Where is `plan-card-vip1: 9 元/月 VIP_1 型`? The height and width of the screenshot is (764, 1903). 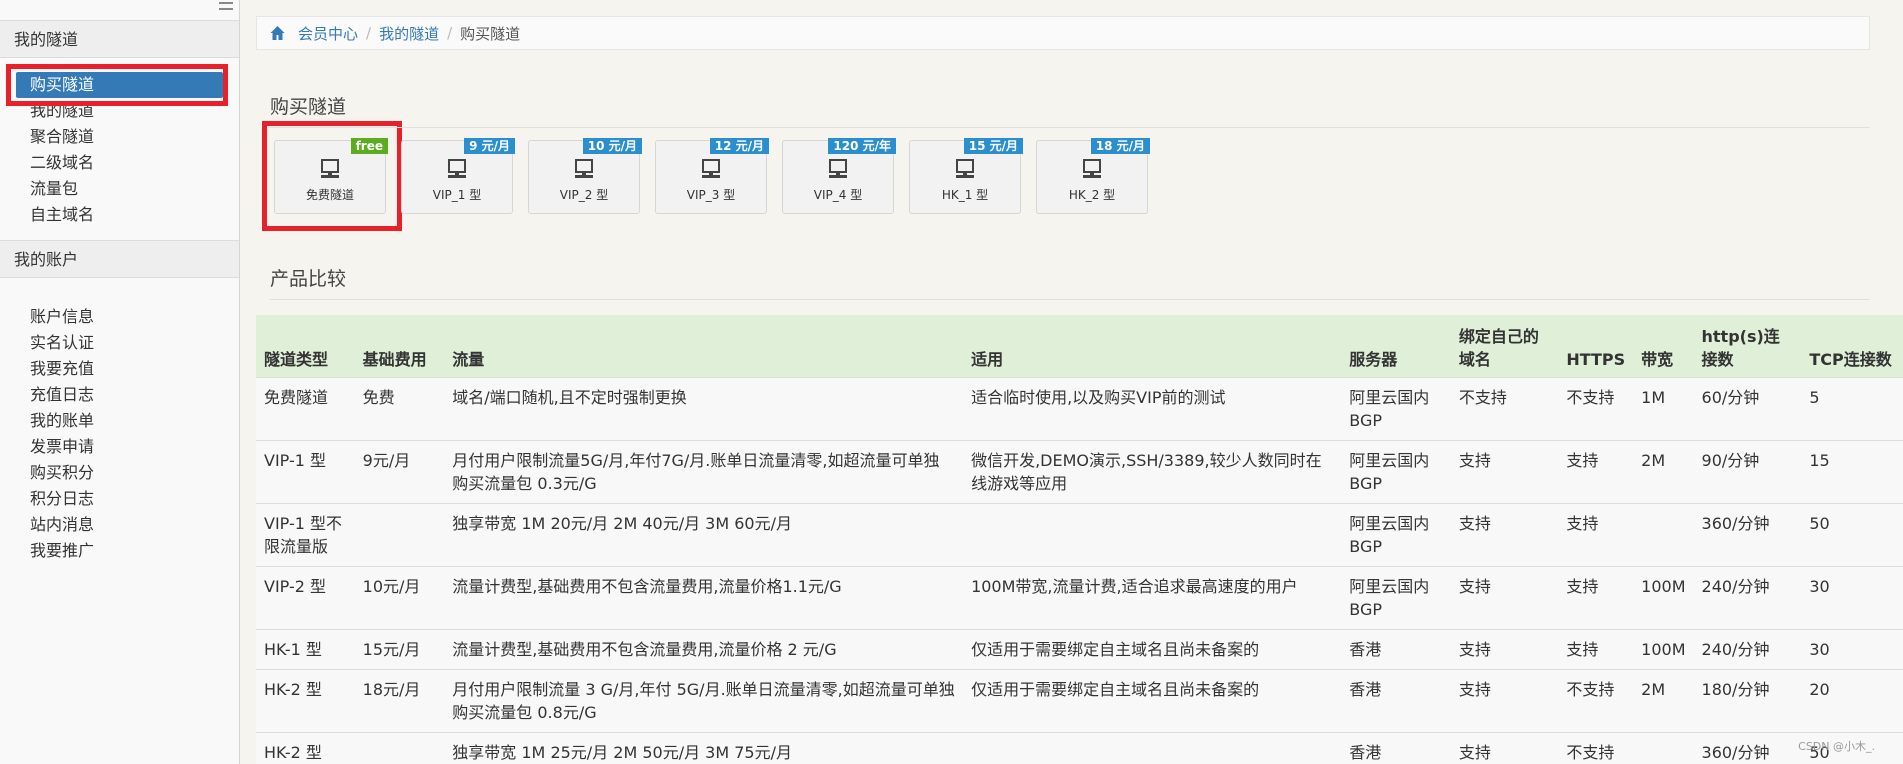 plan-card-vip1: 9 元/月 VIP_1 型 is located at coordinates (458, 176).